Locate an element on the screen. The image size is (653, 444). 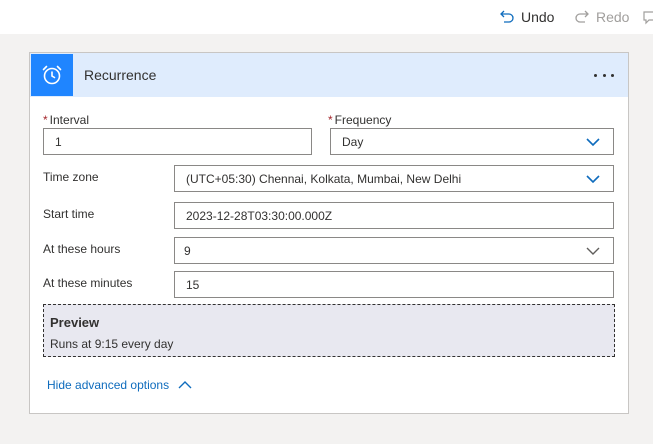
hide-advanced-options-link: Hide advanced options is located at coordinates (119, 385).